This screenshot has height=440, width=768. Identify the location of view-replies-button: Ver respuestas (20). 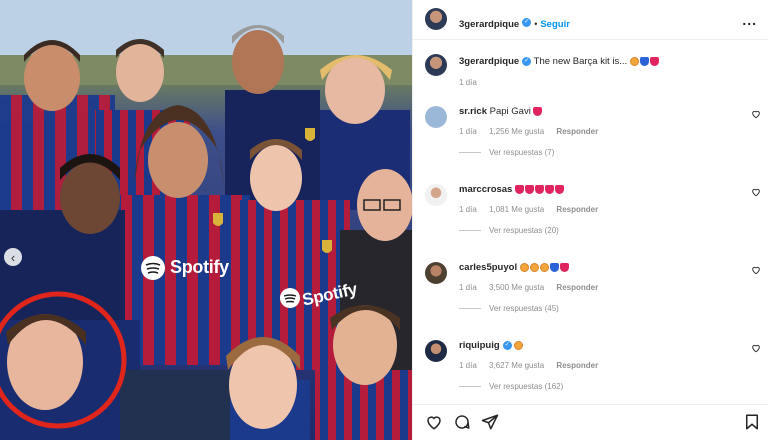
(509, 230).